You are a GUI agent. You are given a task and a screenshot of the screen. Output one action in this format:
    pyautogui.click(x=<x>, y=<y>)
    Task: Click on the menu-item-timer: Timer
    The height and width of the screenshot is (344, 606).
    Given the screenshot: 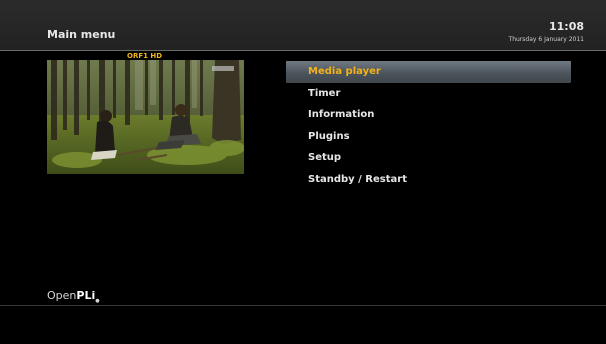 What is the action you would take?
    pyautogui.click(x=428, y=94)
    